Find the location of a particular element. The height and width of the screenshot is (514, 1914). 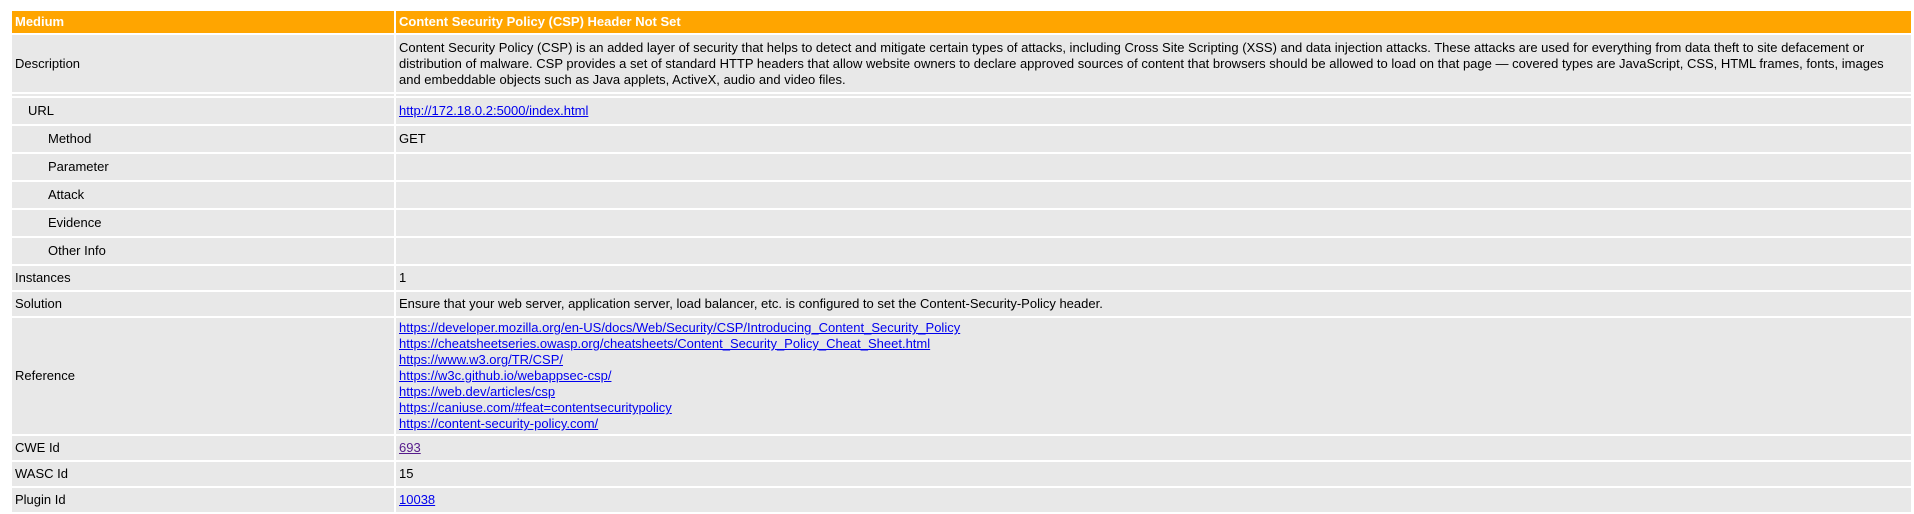

description-label: Description is located at coordinates (203, 63).